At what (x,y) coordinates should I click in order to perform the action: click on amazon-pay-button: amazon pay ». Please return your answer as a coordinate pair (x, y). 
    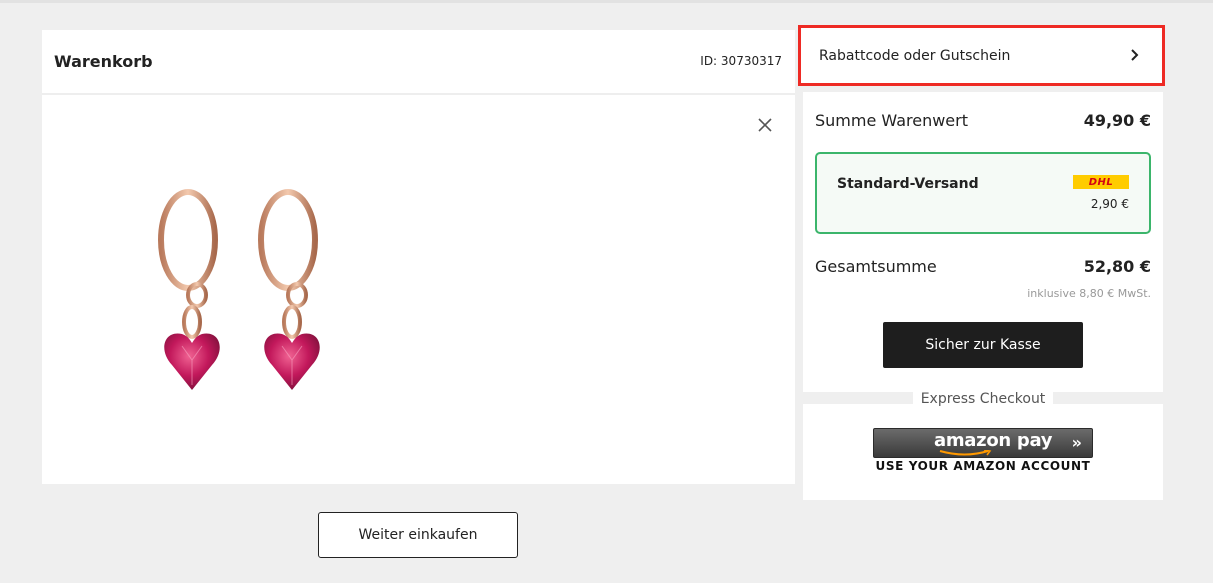
    Looking at the image, I should click on (983, 443).